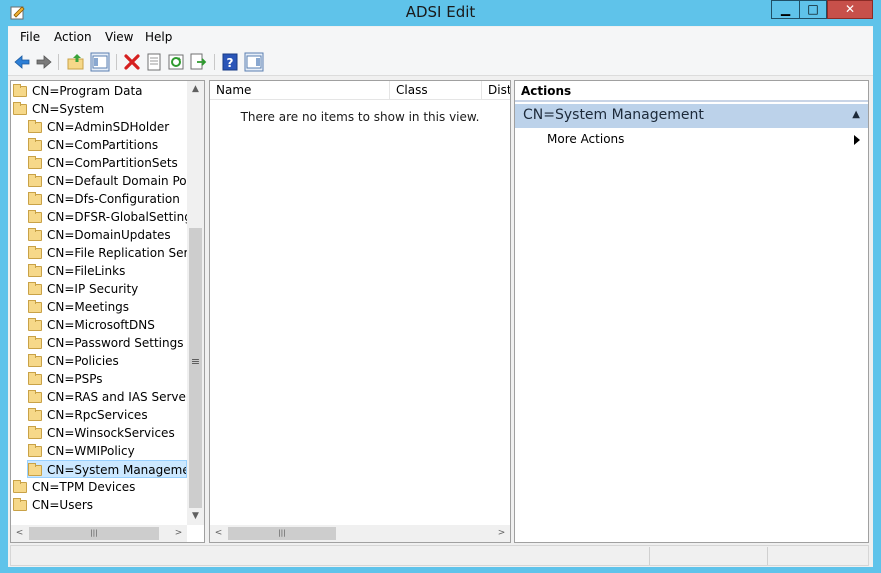 This screenshot has height=573, width=881. Describe the element at coordinates (99, 325) in the screenshot. I see `tree-item: CN=MicrosoftDNS` at that location.